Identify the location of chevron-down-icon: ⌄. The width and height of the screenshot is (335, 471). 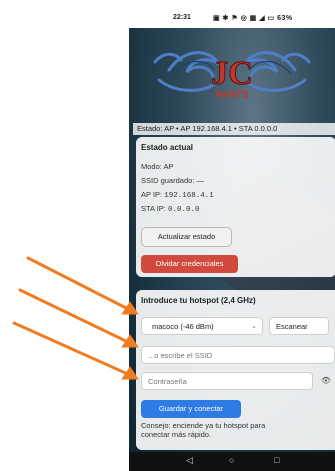
(254, 326).